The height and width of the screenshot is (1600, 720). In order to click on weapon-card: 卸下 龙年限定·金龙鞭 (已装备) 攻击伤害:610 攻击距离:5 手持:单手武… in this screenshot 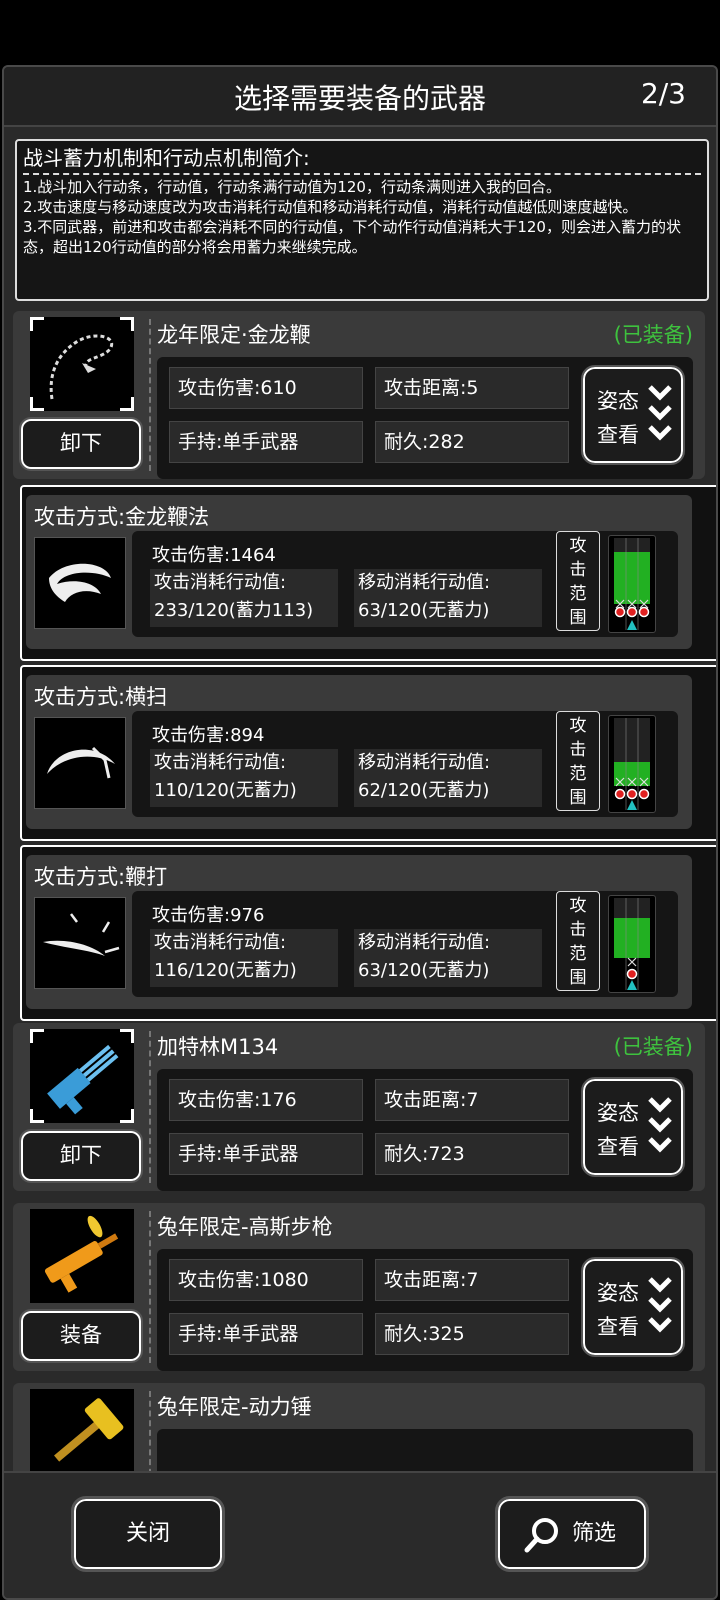, I will do `click(359, 395)`.